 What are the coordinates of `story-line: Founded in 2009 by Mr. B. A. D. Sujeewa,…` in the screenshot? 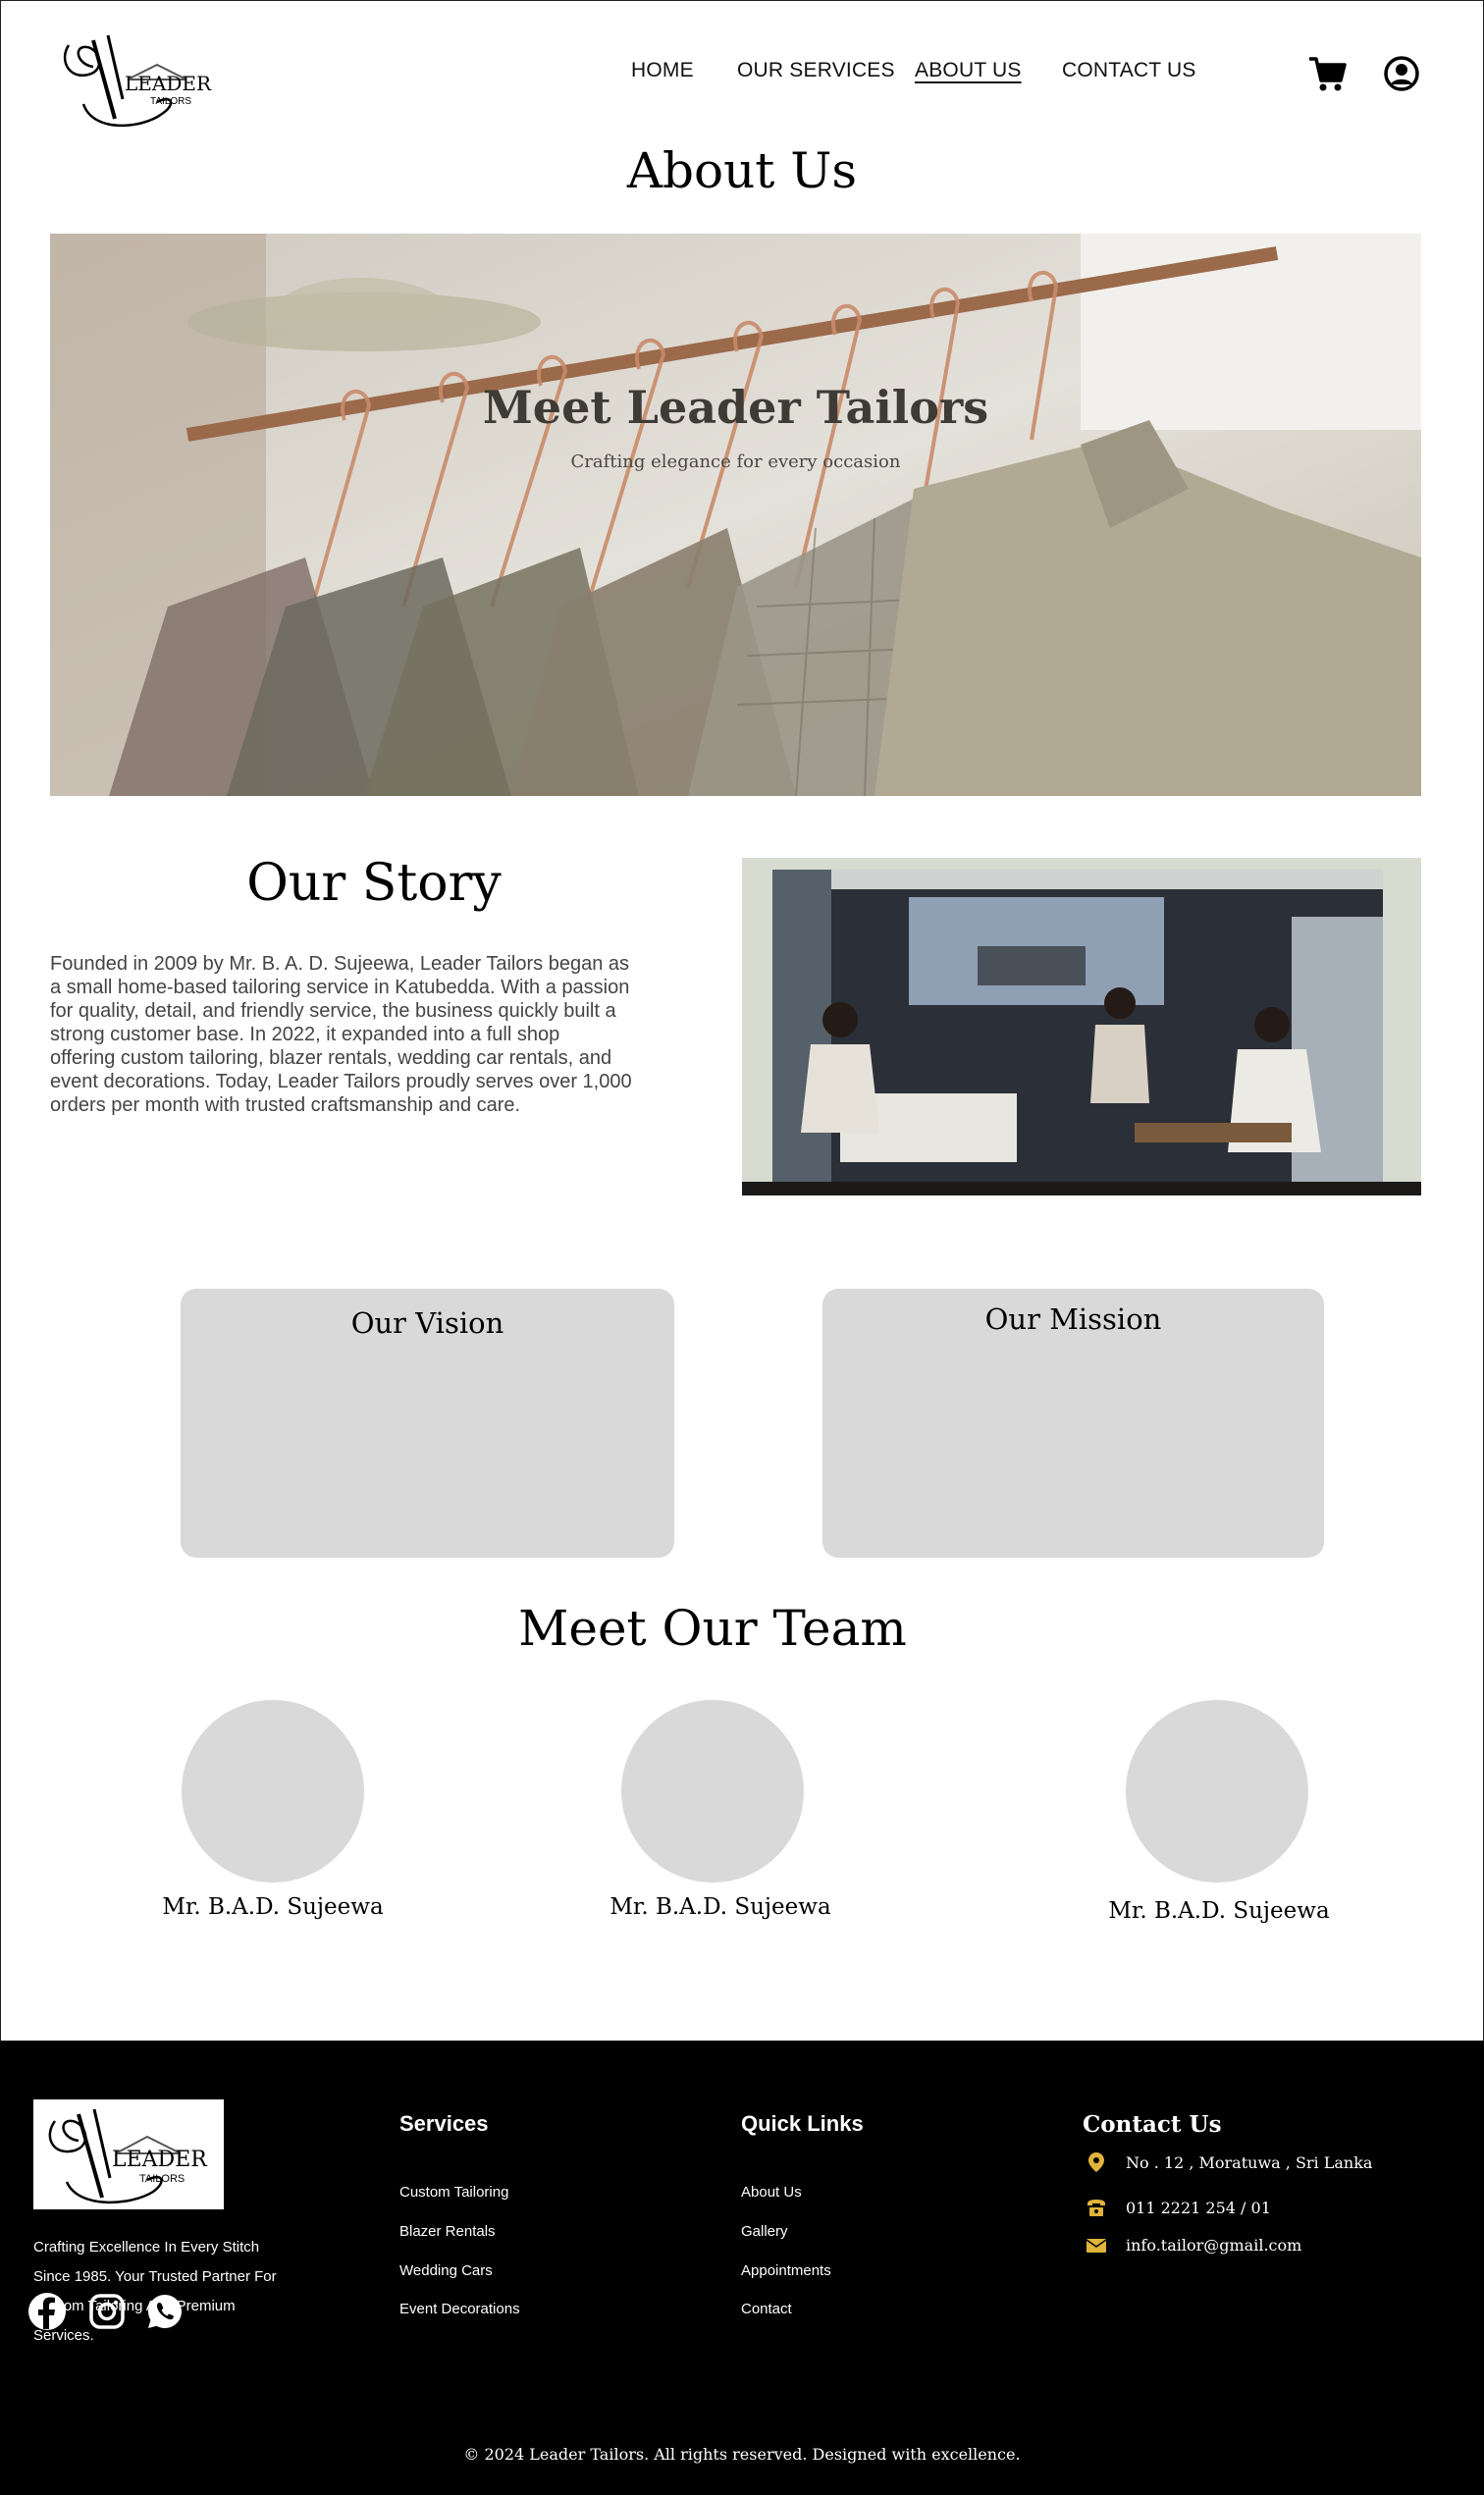 It's located at (340, 964).